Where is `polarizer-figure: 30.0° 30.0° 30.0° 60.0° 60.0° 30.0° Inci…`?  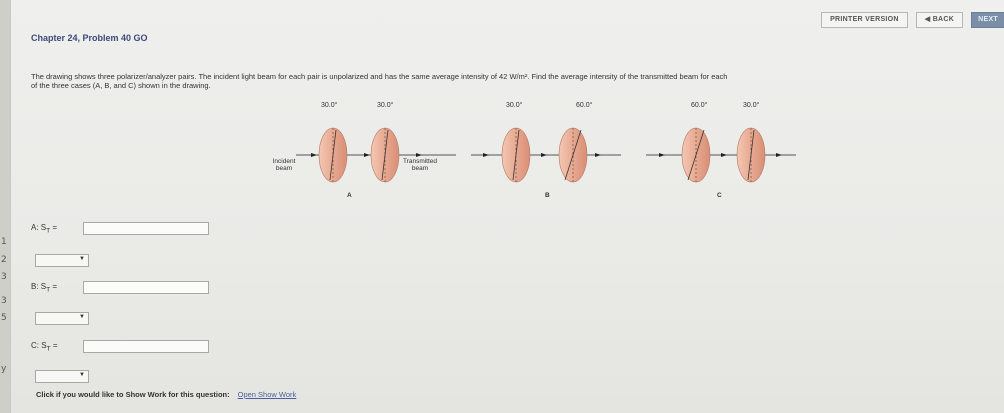 polarizer-figure: 30.0° 30.0° 30.0° 60.0° 60.0° 30.0° Inci… is located at coordinates (531, 150).